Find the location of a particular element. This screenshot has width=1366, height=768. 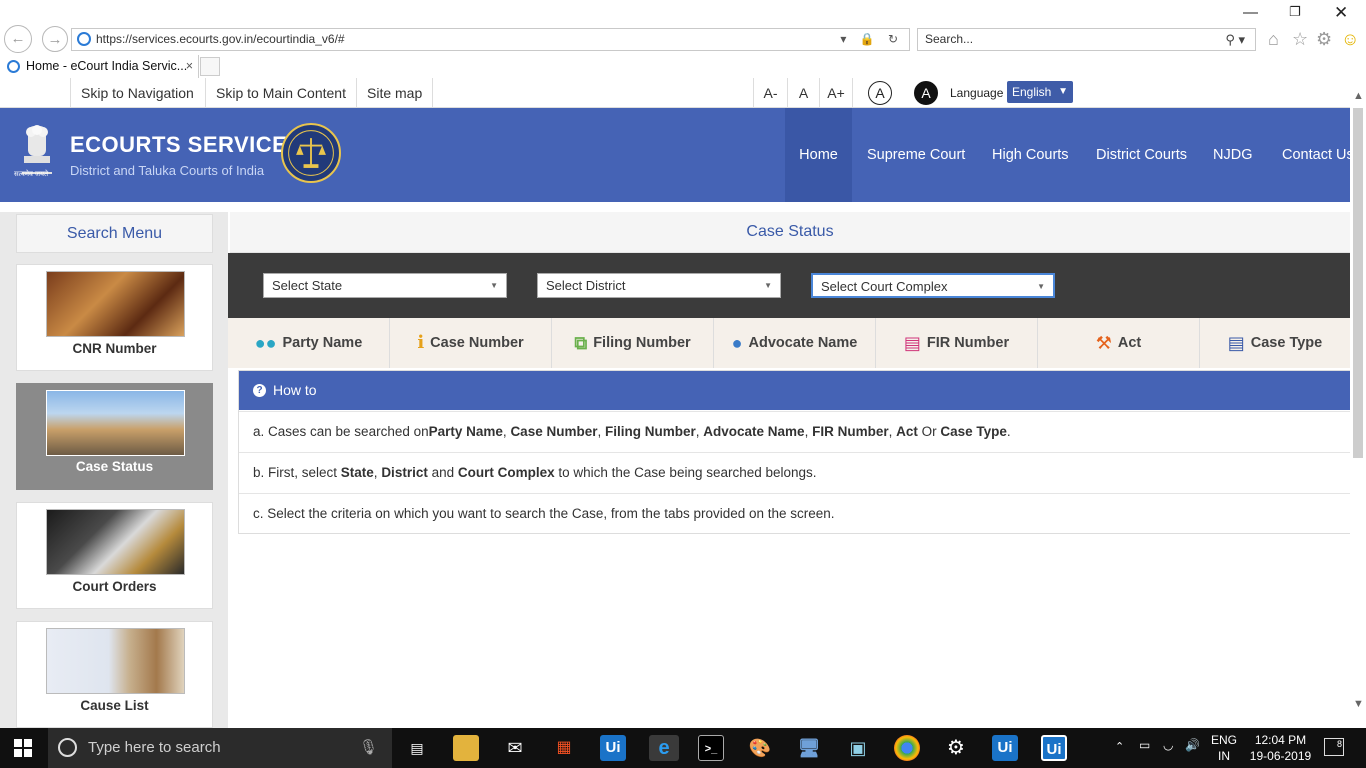

back-button: ← is located at coordinates (18, 39).